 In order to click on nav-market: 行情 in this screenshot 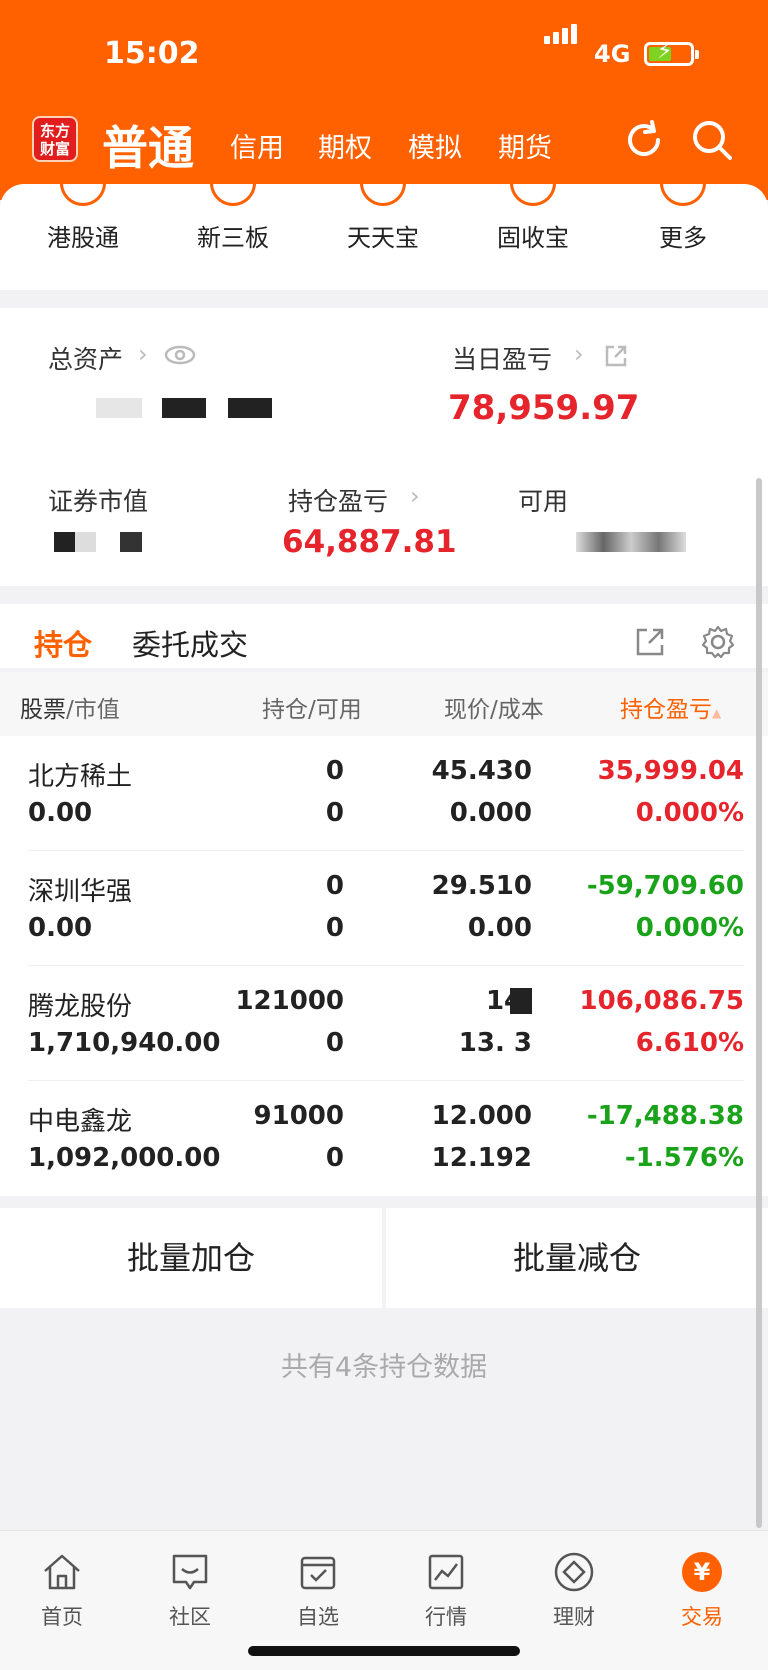, I will do `click(446, 1590)`.